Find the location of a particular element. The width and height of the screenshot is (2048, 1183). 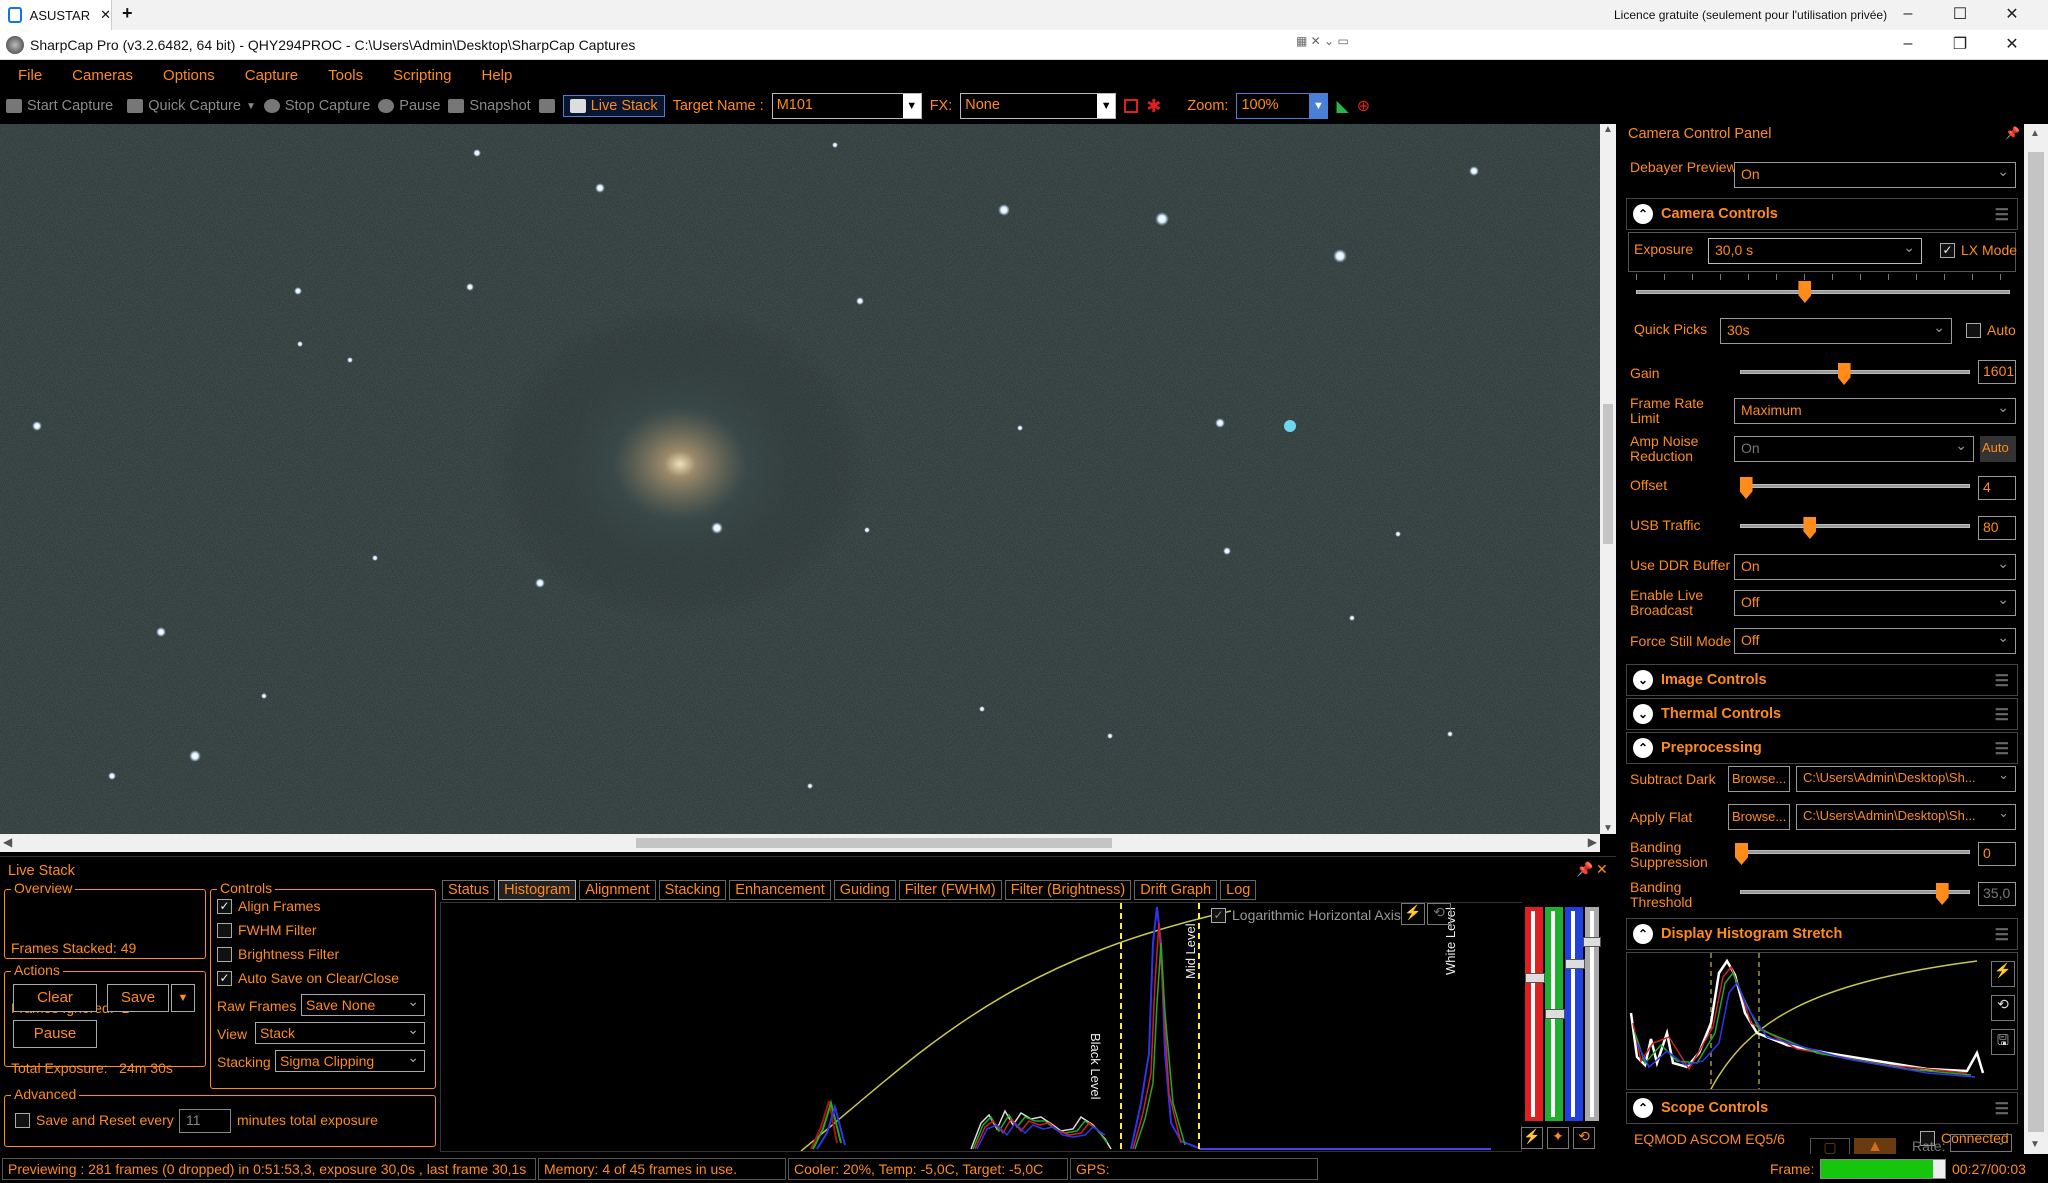

zoom-target-icon: ⊕ is located at coordinates (1363, 106).